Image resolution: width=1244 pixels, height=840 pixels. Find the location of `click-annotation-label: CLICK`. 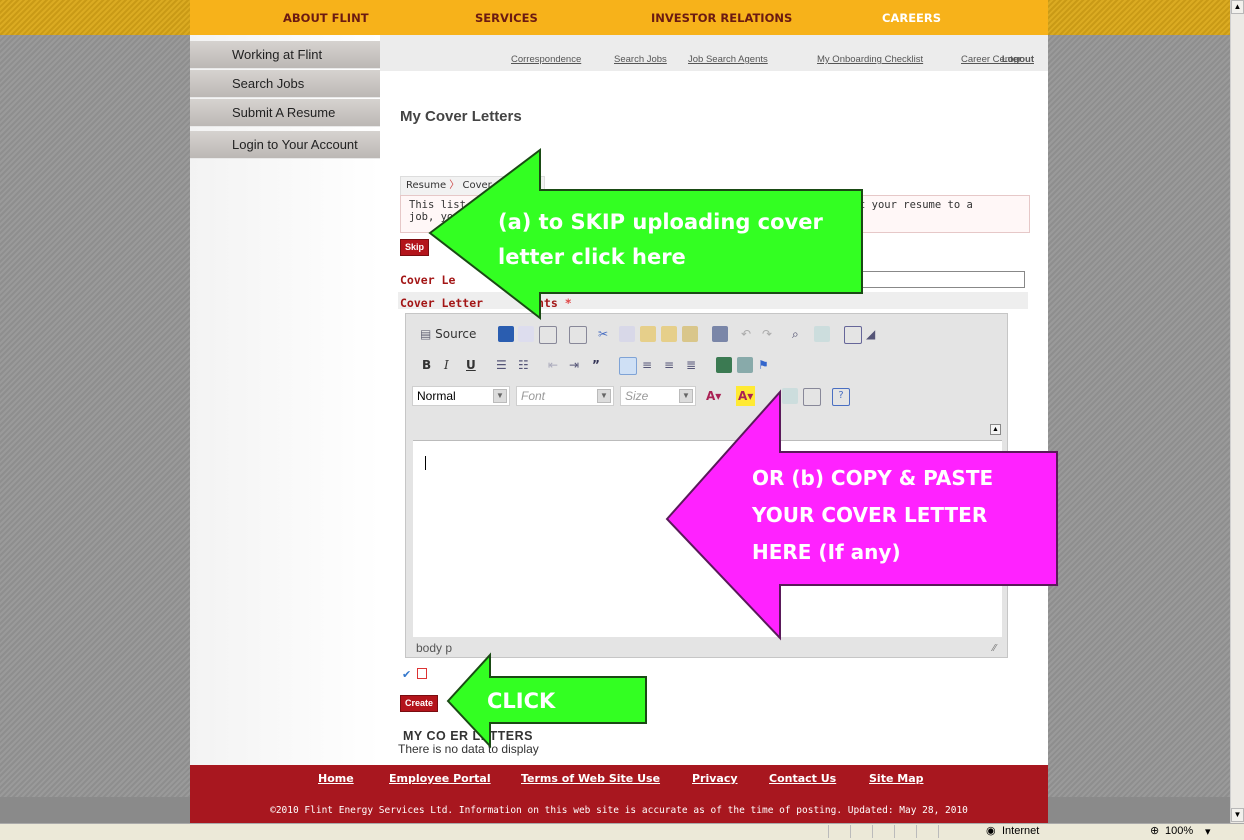

click-annotation-label: CLICK is located at coordinates (521, 701).